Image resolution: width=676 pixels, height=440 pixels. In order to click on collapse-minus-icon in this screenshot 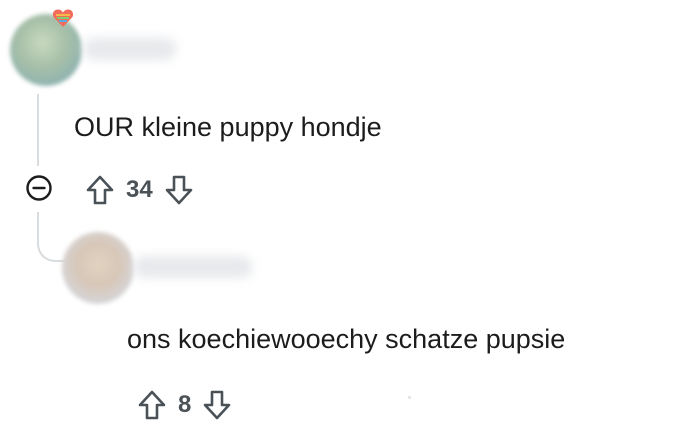, I will do `click(39, 188)`.